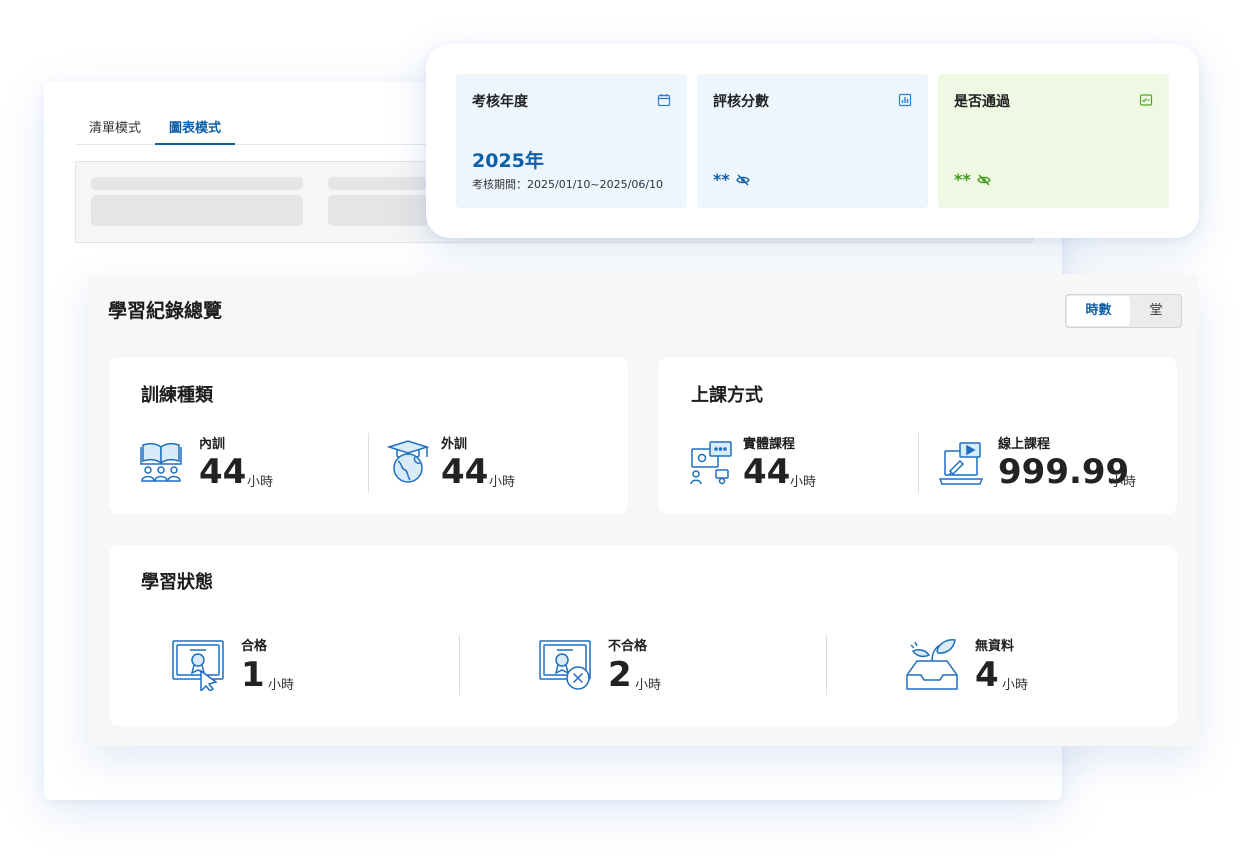 This screenshot has height=866, width=1252. Describe the element at coordinates (254, 646) in the screenshot. I see `pass-label: 合格` at that location.